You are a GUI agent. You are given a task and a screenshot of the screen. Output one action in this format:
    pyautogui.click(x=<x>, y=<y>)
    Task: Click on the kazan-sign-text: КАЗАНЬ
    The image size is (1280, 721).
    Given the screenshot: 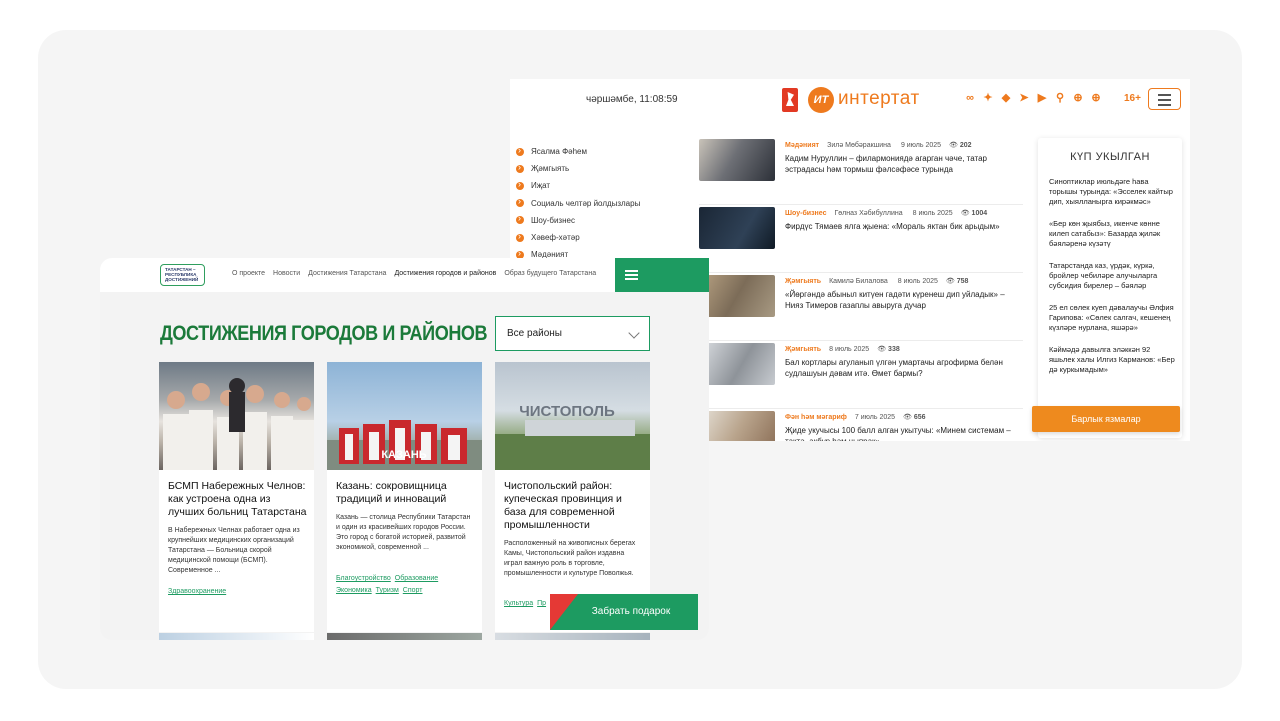 What is the action you would take?
    pyautogui.click(x=403, y=455)
    